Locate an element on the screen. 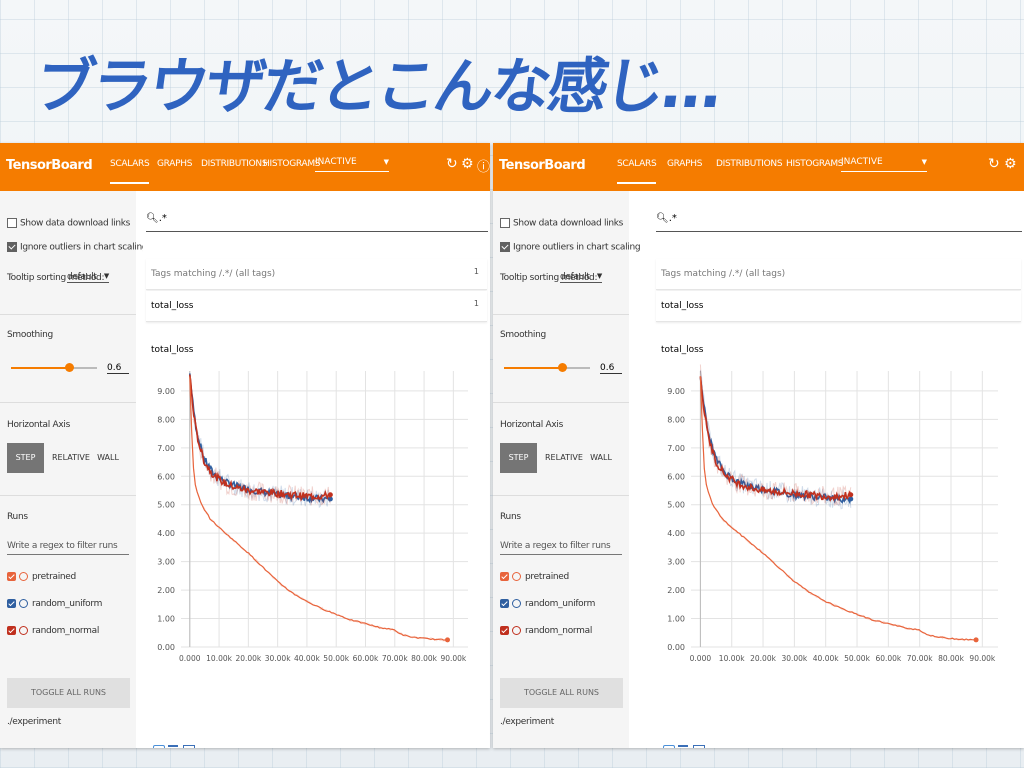 Image resolution: width=1024 pixels, height=768 pixels. x-tick-label: 70.00k is located at coordinates (920, 658).